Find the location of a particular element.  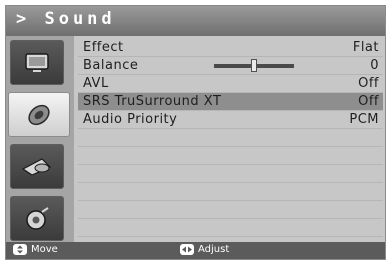

footer-hints: Move Adjust is located at coordinates (195, 250).